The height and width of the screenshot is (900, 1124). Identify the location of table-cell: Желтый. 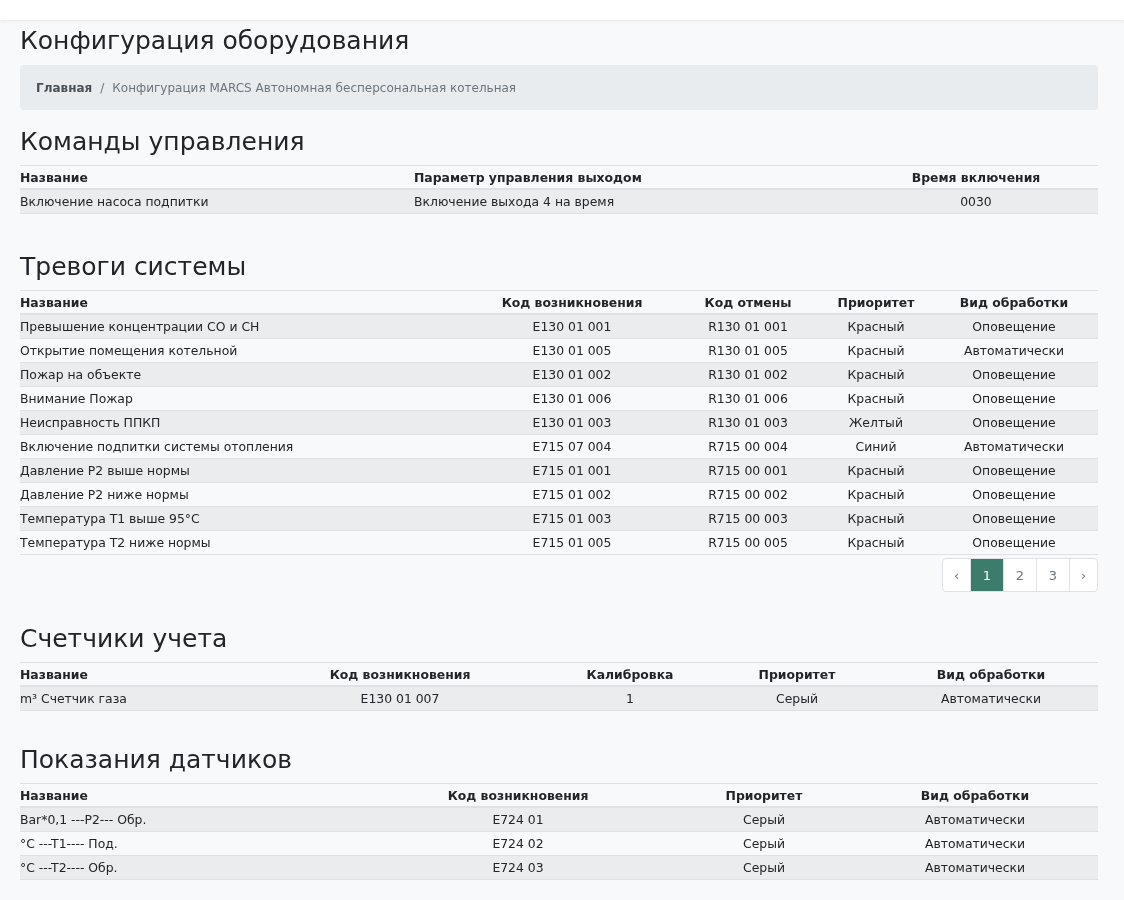
(876, 422).